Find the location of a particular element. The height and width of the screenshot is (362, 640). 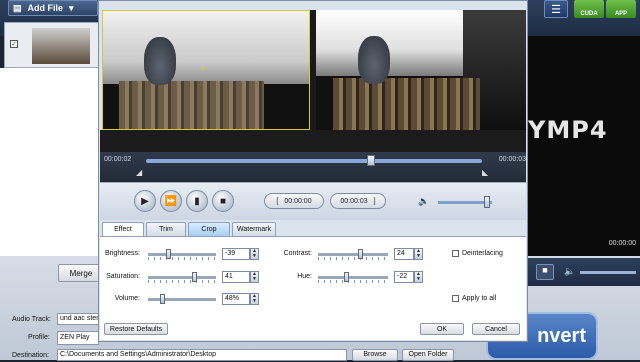

output-time: 00:00:00 is located at coordinates (622, 243).